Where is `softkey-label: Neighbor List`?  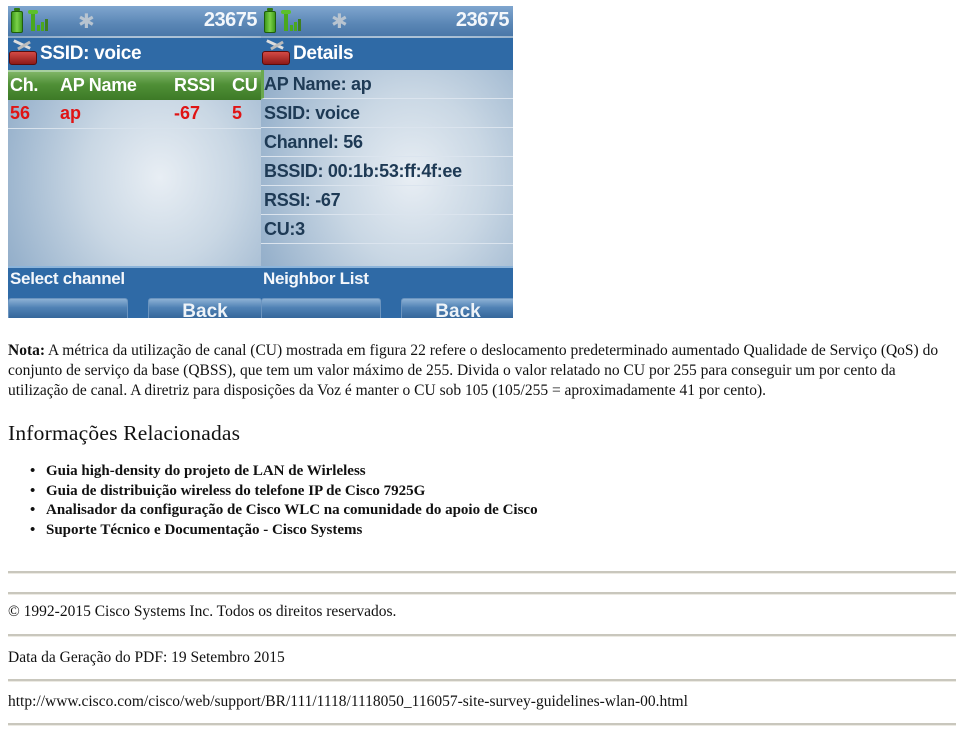 softkey-label: Neighbor List is located at coordinates (316, 278).